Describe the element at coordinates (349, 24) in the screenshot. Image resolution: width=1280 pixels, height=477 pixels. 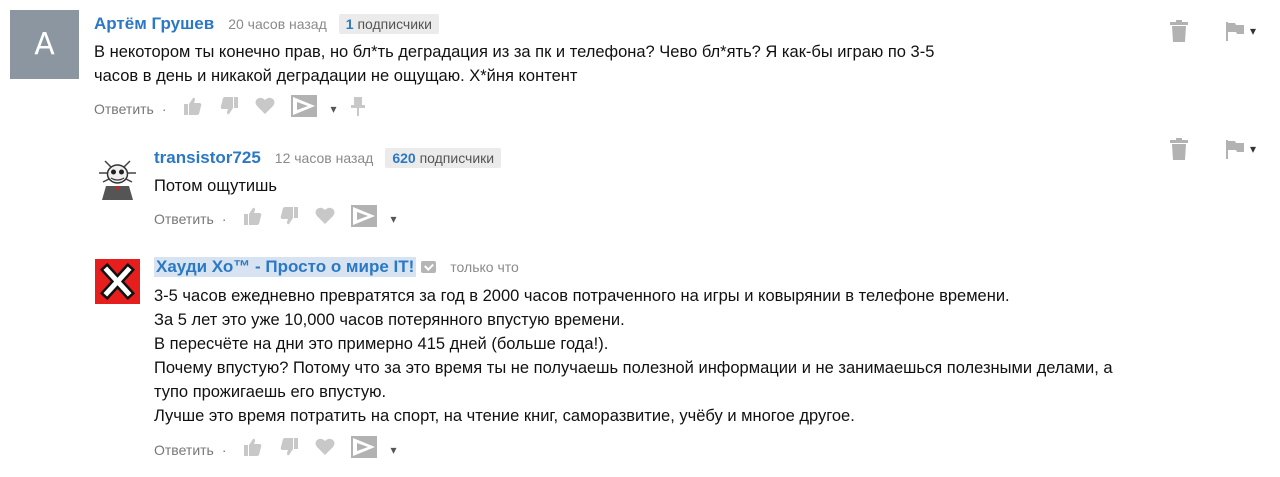
I see `subscriber-count: 1` at that location.